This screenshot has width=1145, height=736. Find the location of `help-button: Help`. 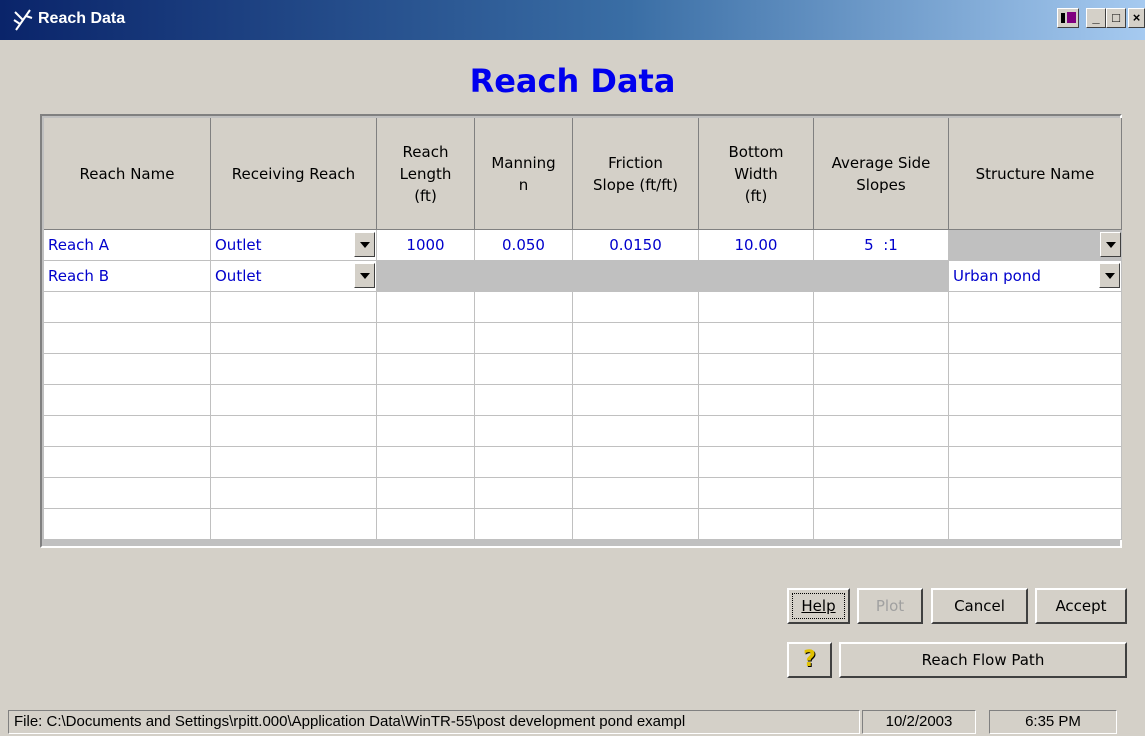

help-button: Help is located at coordinates (818, 606).